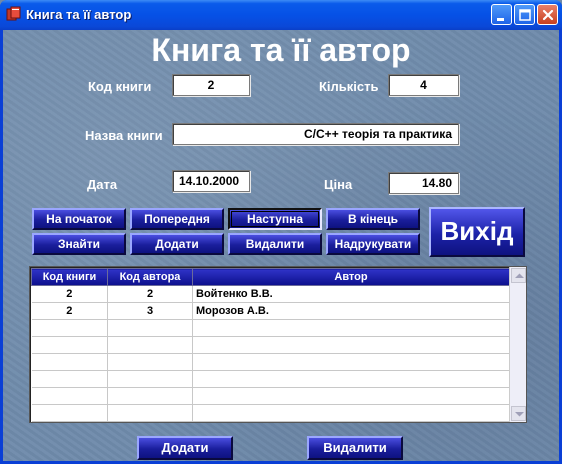 The image size is (562, 464). What do you see at coordinates (518, 413) in the screenshot?
I see `scroll-down-arrow-icon` at bounding box center [518, 413].